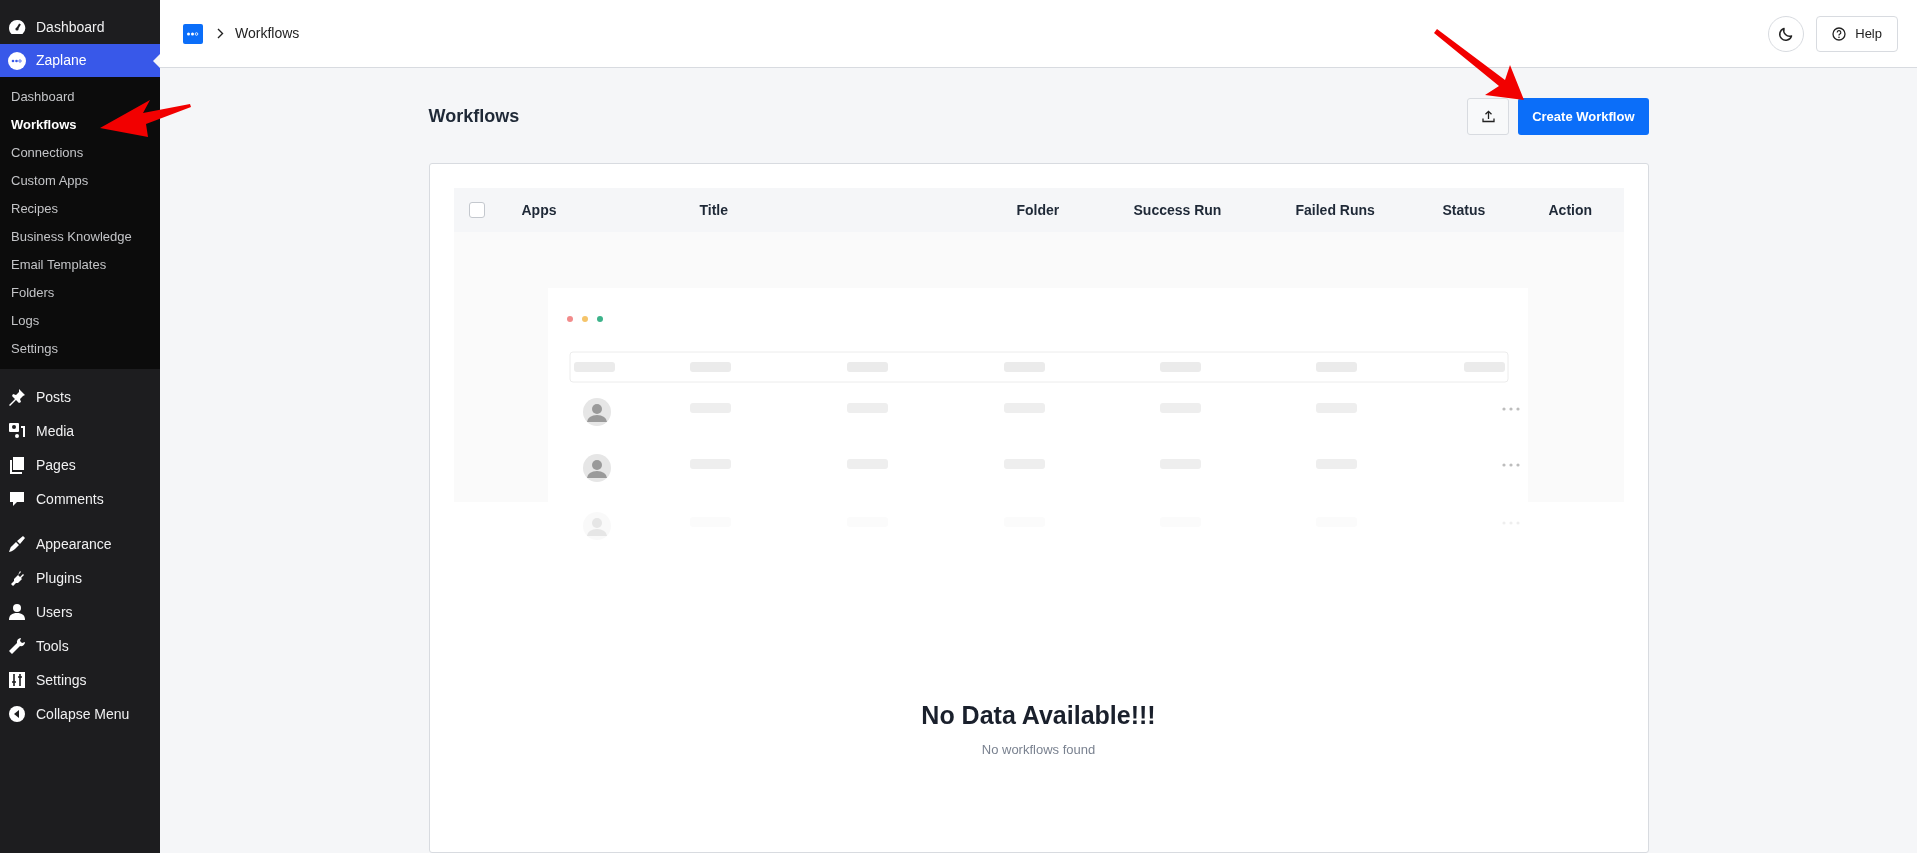  Describe the element at coordinates (17, 465) in the screenshot. I see `pages-icon` at that location.